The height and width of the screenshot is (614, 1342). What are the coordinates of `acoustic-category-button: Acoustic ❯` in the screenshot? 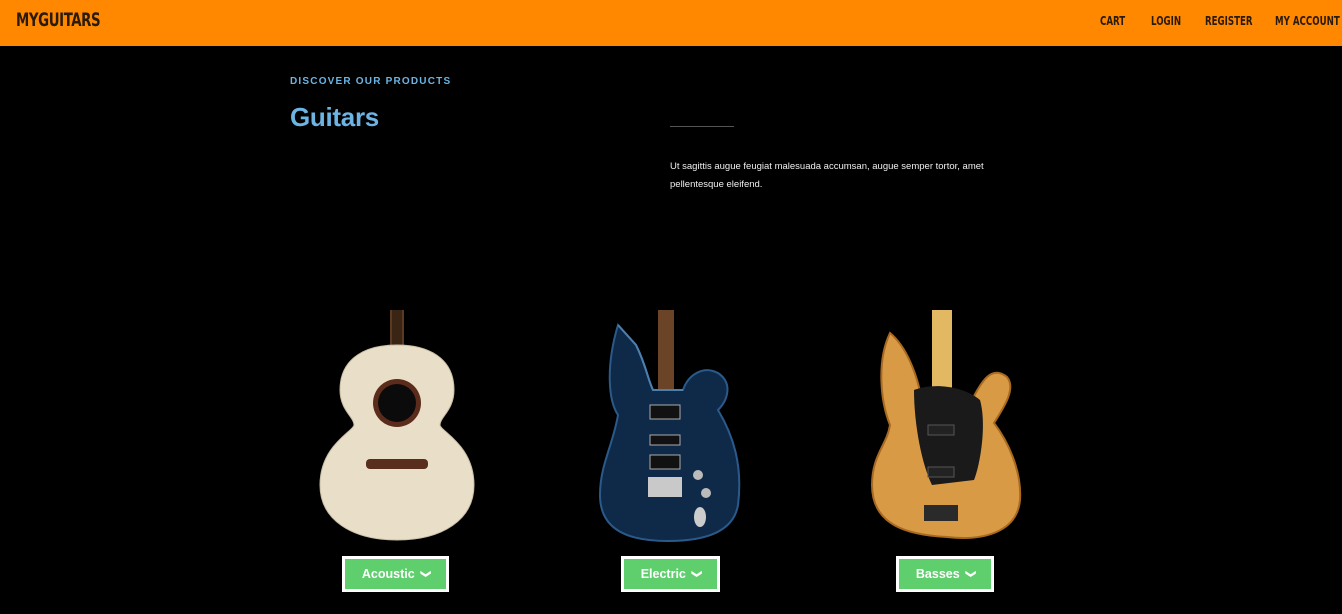 It's located at (395, 574).